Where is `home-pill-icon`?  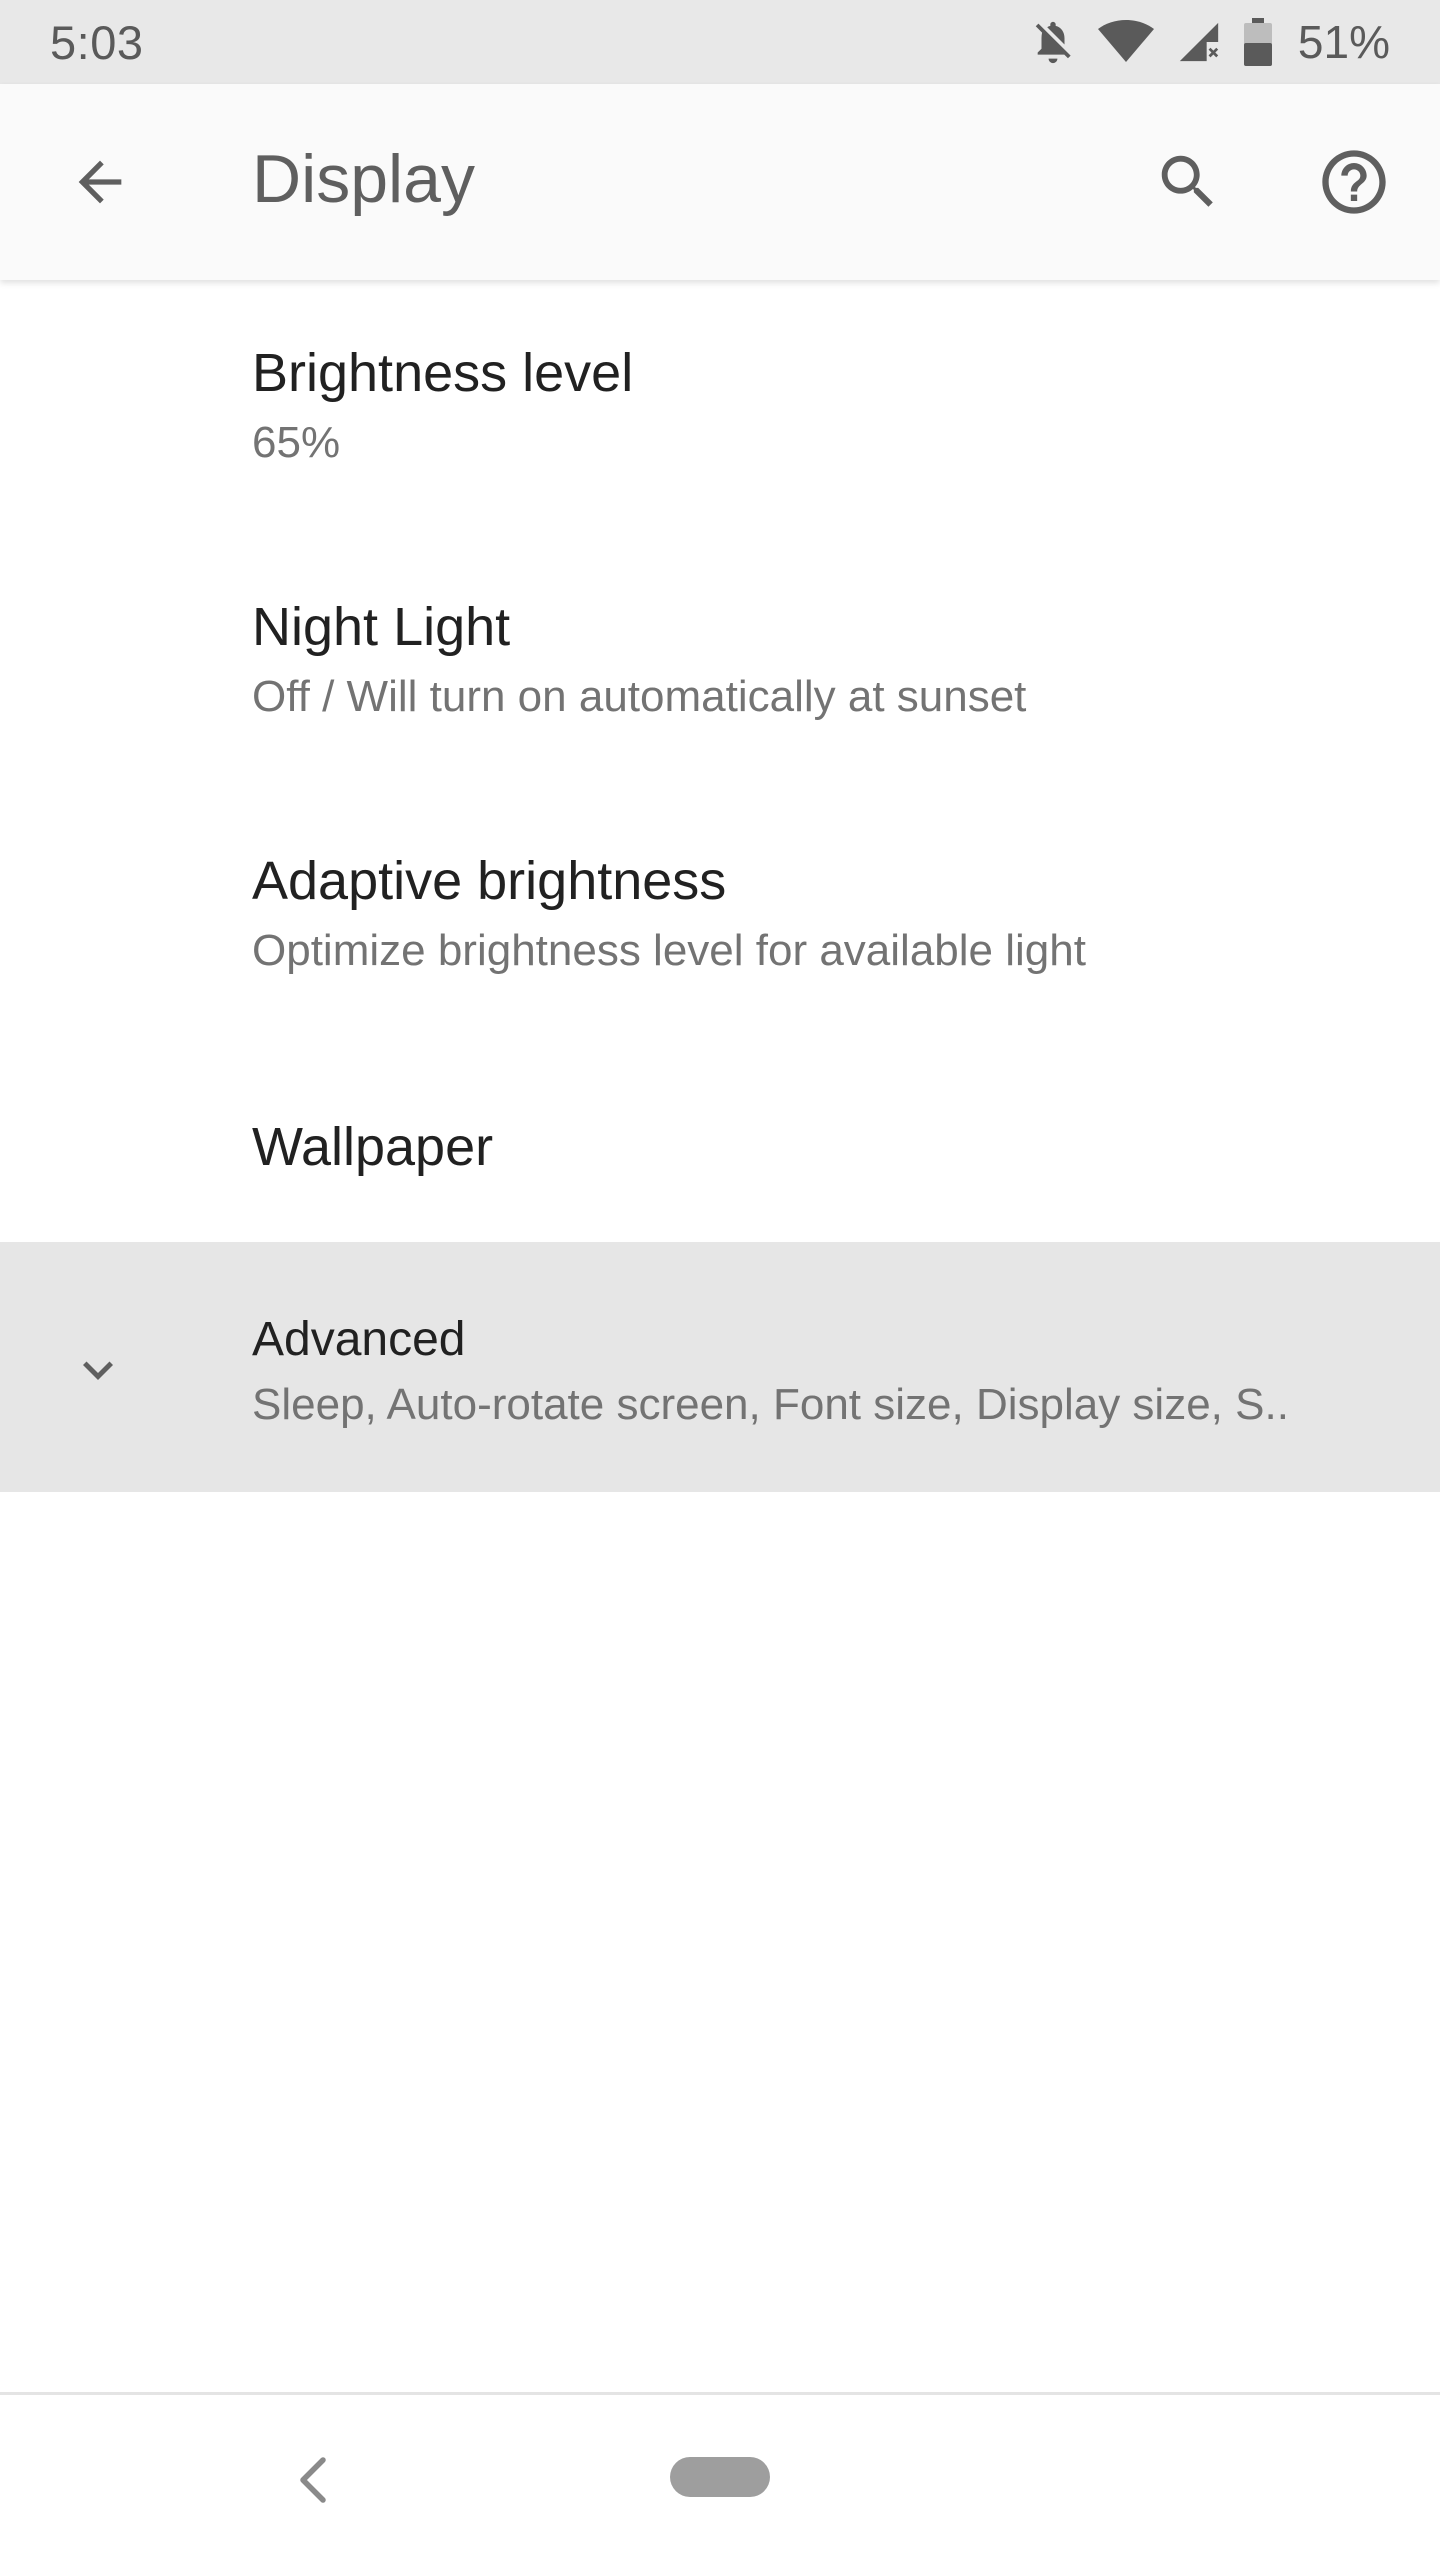 home-pill-icon is located at coordinates (720, 2477).